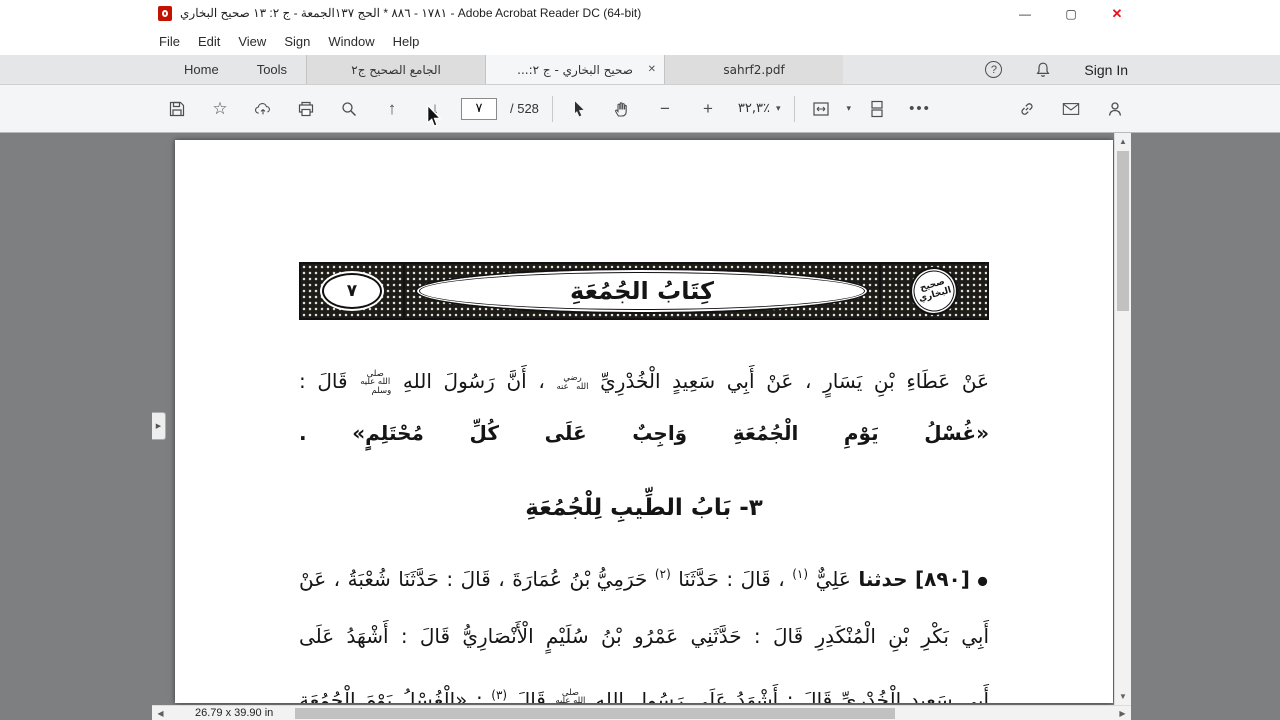  I want to click on menu-window: Window, so click(351, 41).